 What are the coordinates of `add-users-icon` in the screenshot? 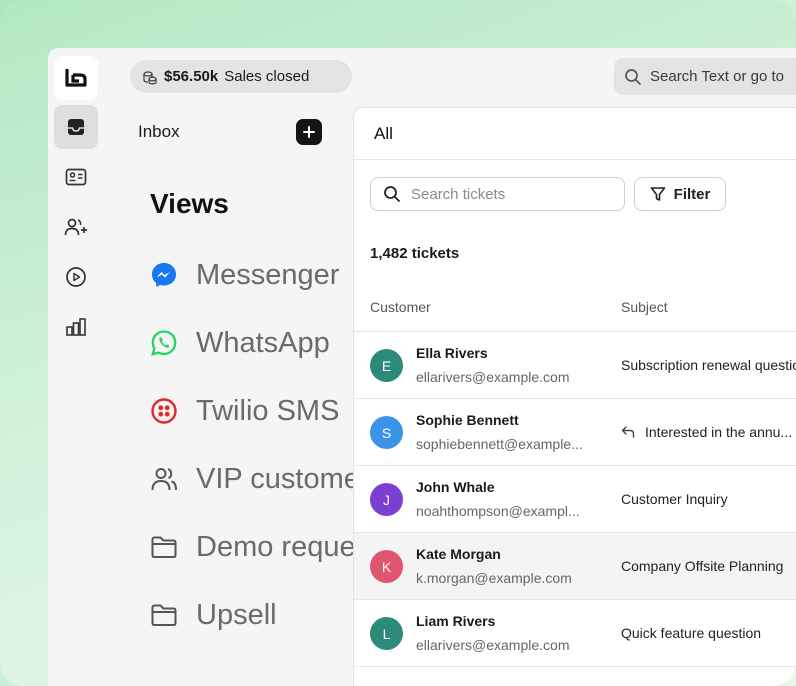 It's located at (75, 227).